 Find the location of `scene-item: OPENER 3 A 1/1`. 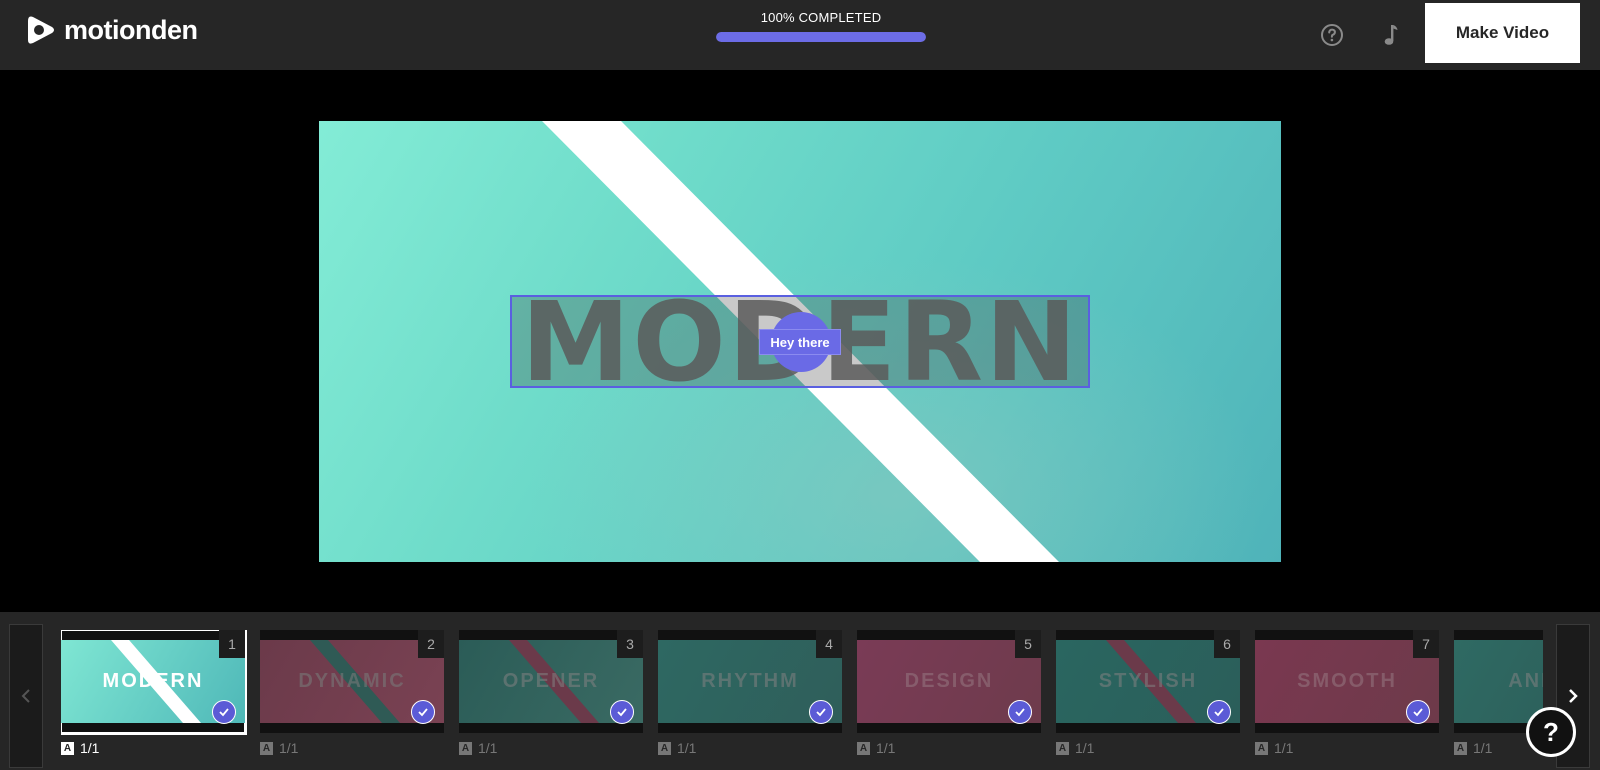

scene-item: OPENER 3 A 1/1 is located at coordinates (551, 693).